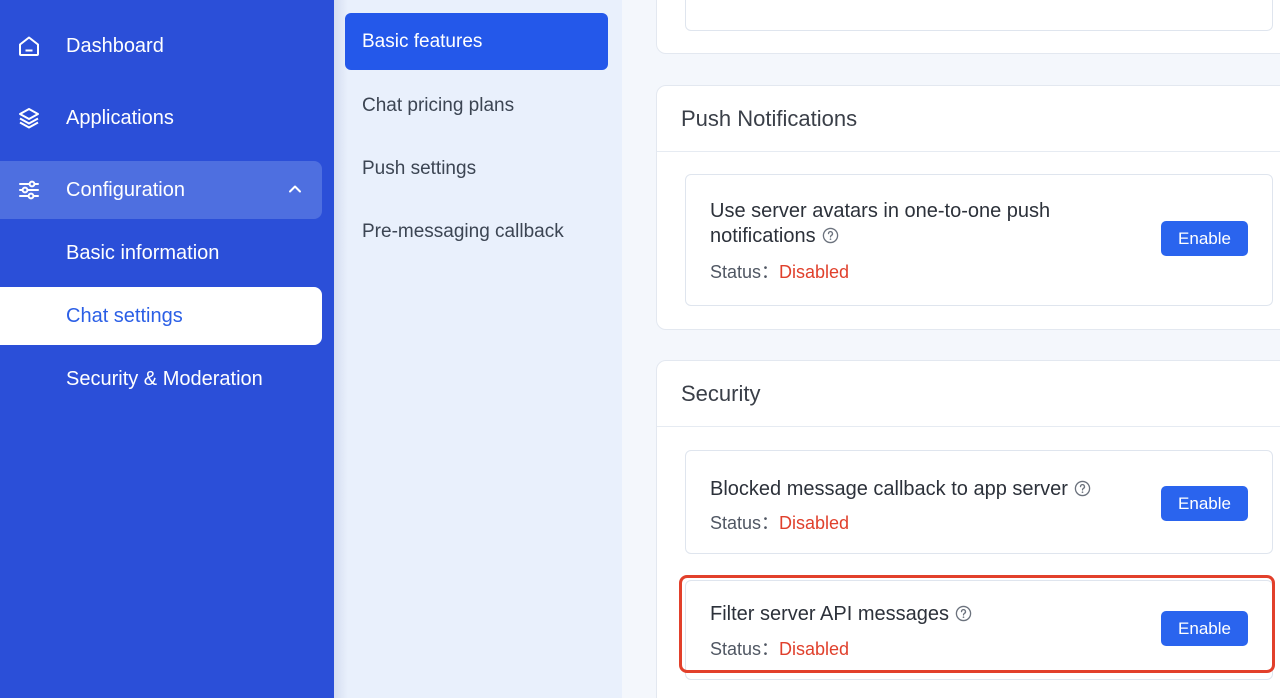  Describe the element at coordinates (422, 41) in the screenshot. I see `menu-item-label: Basic features` at that location.